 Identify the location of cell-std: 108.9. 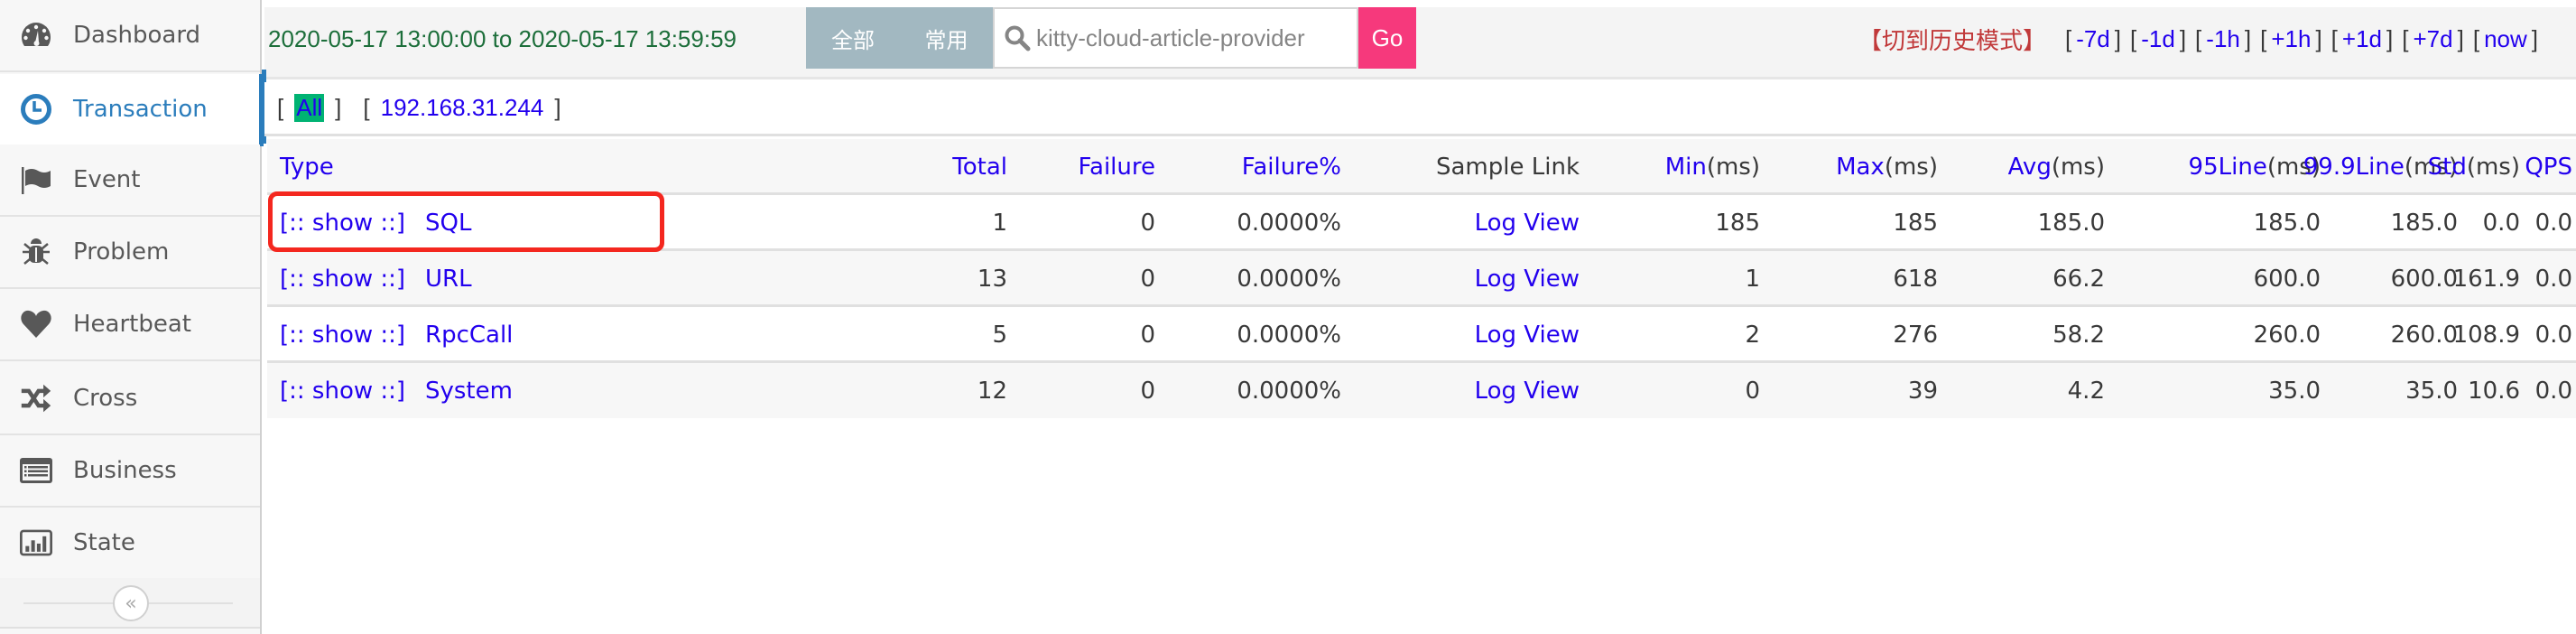
(2486, 335).